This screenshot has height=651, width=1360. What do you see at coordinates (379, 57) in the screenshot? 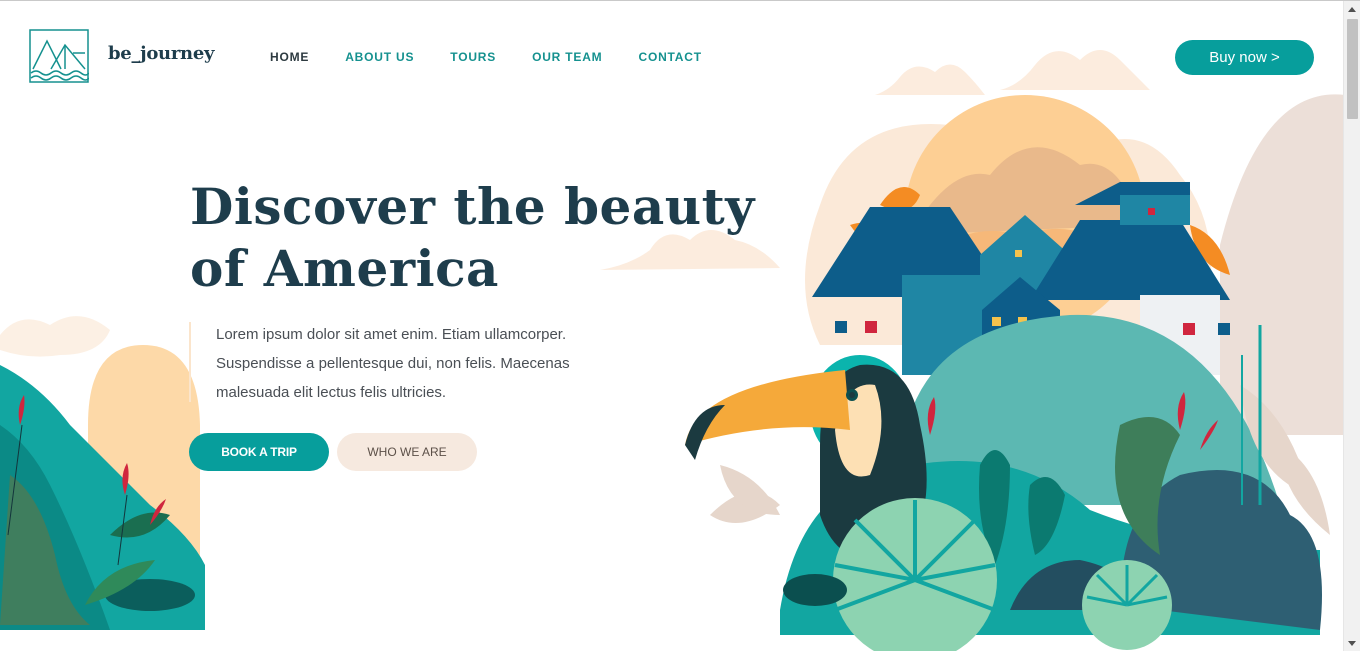
I see `nav-item-about-us: ABOUT US` at bounding box center [379, 57].